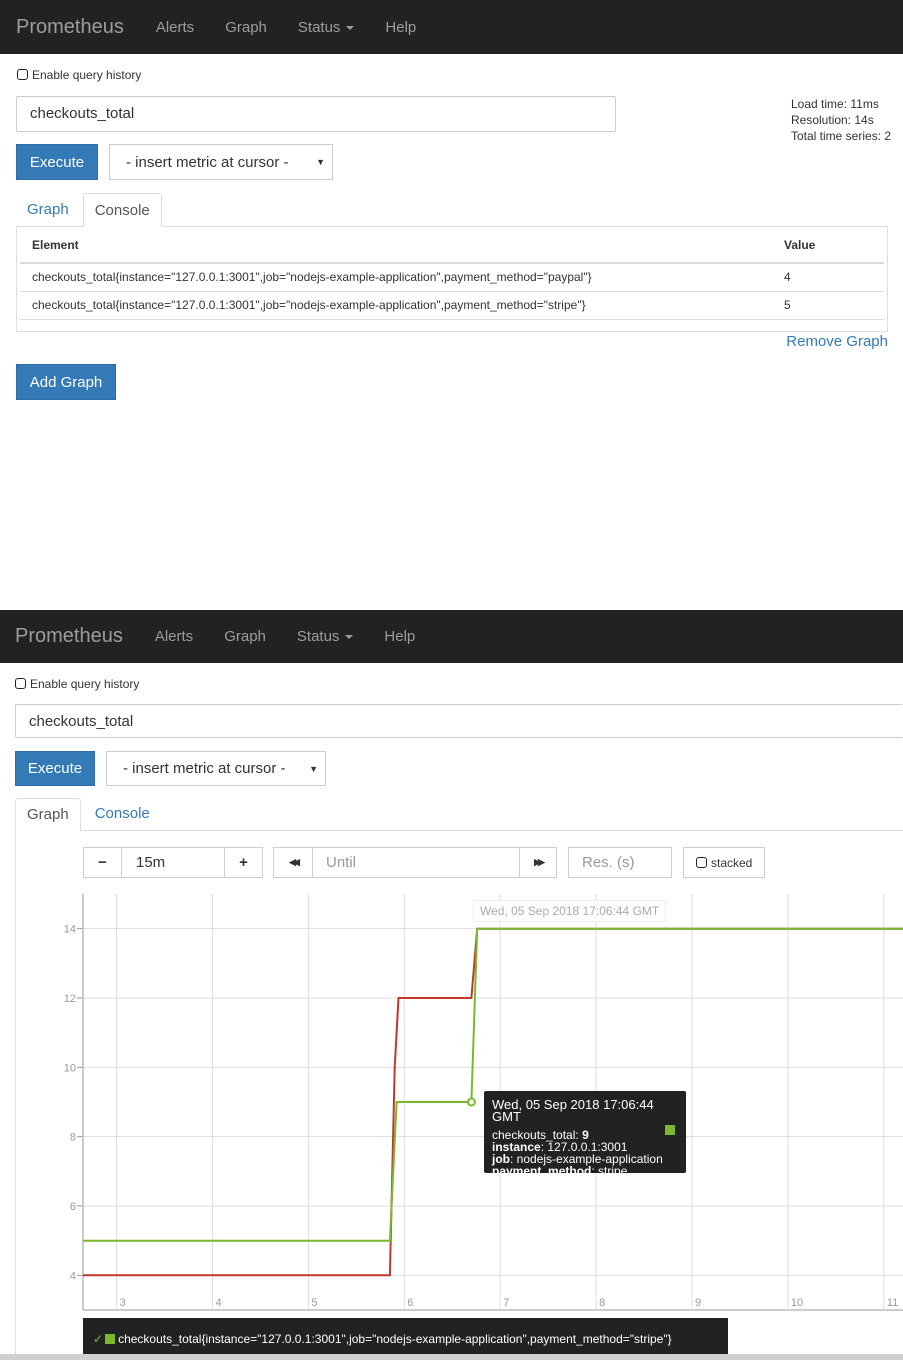 The image size is (903, 1360). What do you see at coordinates (620, 862) in the screenshot?
I see `resolution-input: Res. (s)` at bounding box center [620, 862].